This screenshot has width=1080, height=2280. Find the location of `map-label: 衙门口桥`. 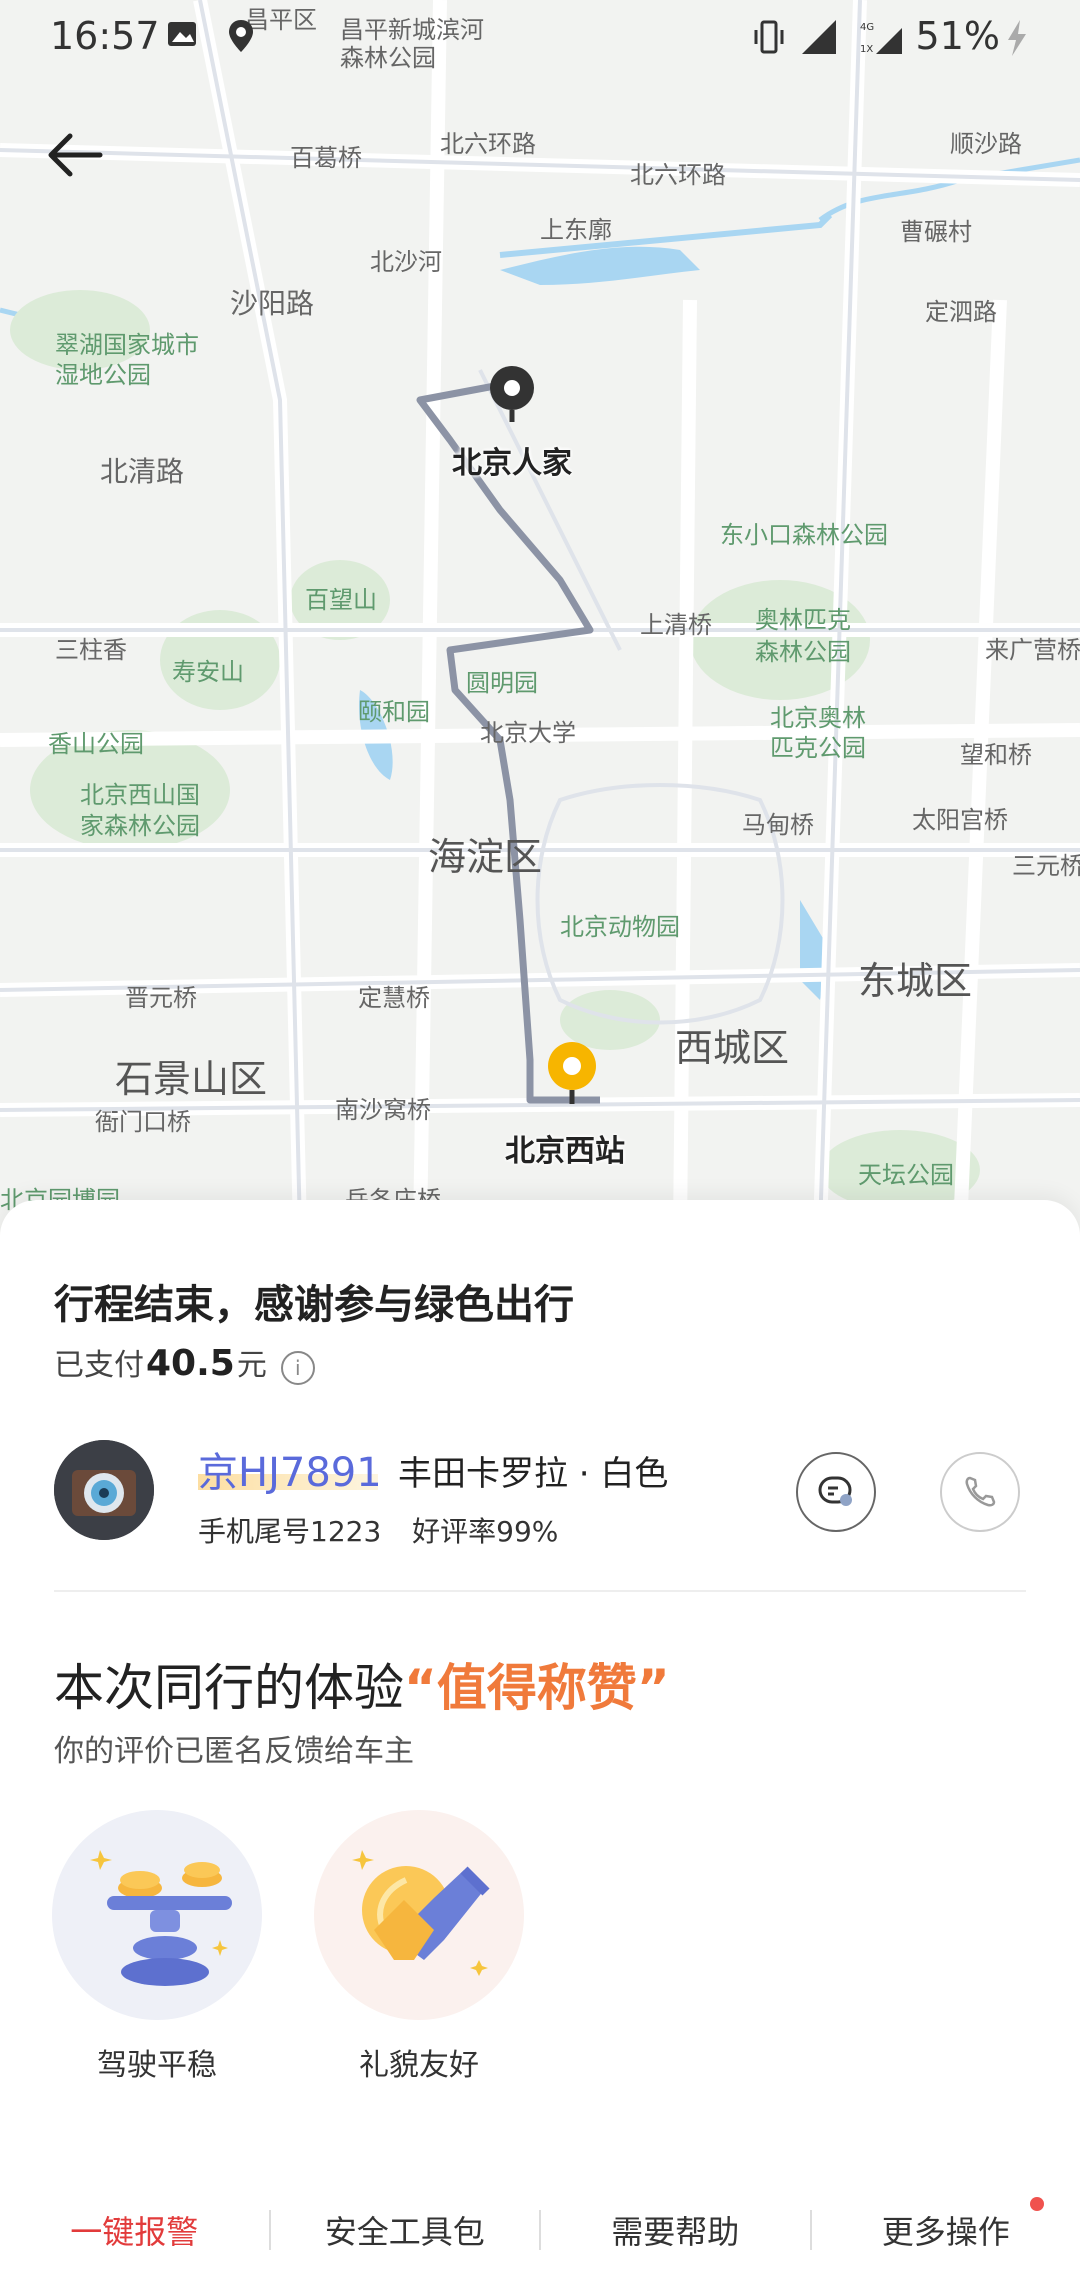

map-label: 衙门口桥 is located at coordinates (143, 1122).